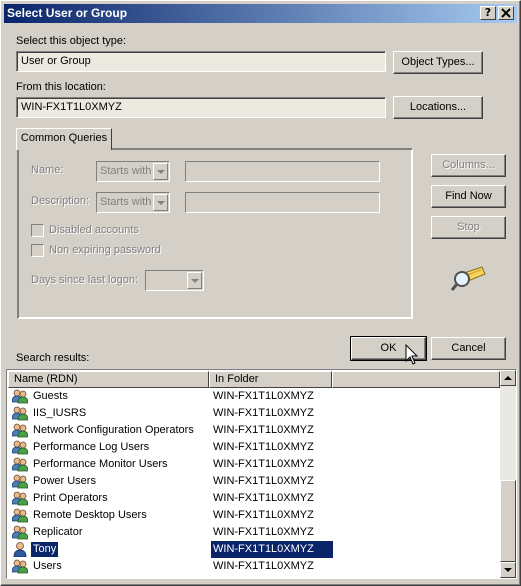 This screenshot has height=586, width=521. Describe the element at coordinates (282, 171) in the screenshot. I see `name-input` at that location.